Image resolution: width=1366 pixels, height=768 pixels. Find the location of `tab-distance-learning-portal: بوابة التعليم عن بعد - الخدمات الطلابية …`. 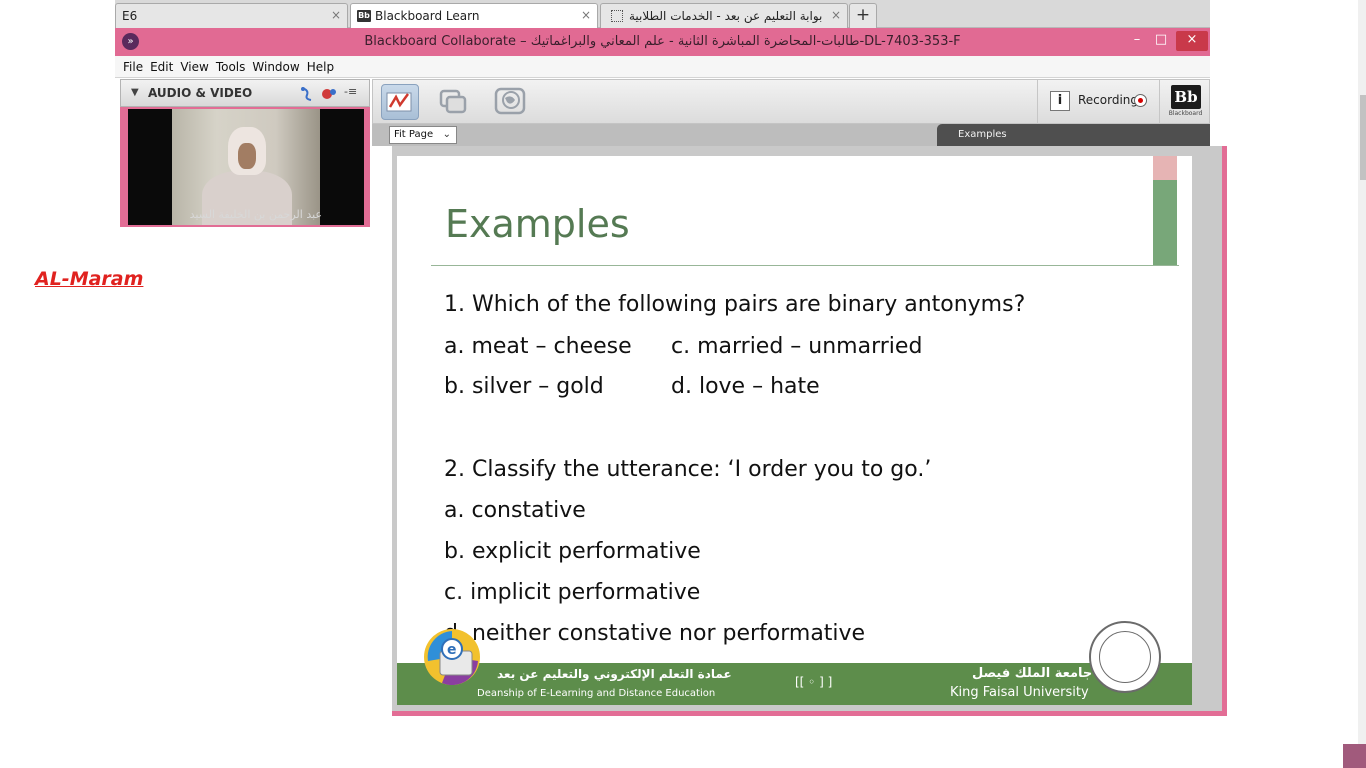

tab-distance-learning-portal: بوابة التعليم عن بعد - الخدمات الطلابية … is located at coordinates (724, 15).